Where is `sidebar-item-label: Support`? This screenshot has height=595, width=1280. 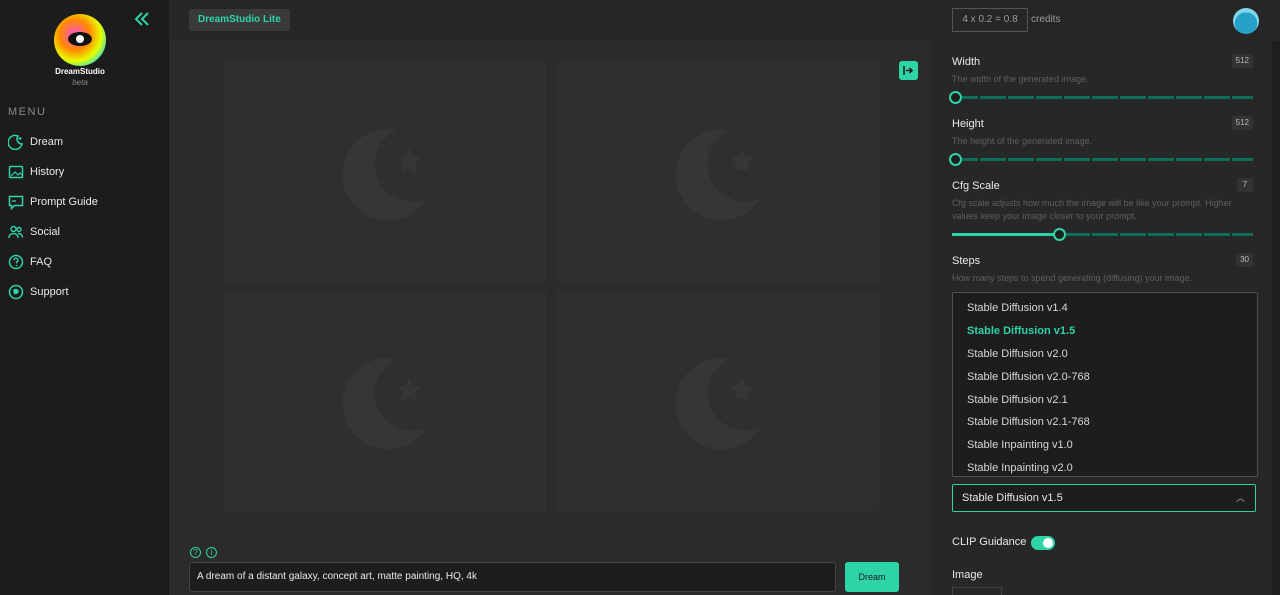
sidebar-item-label: Support is located at coordinates (49, 292).